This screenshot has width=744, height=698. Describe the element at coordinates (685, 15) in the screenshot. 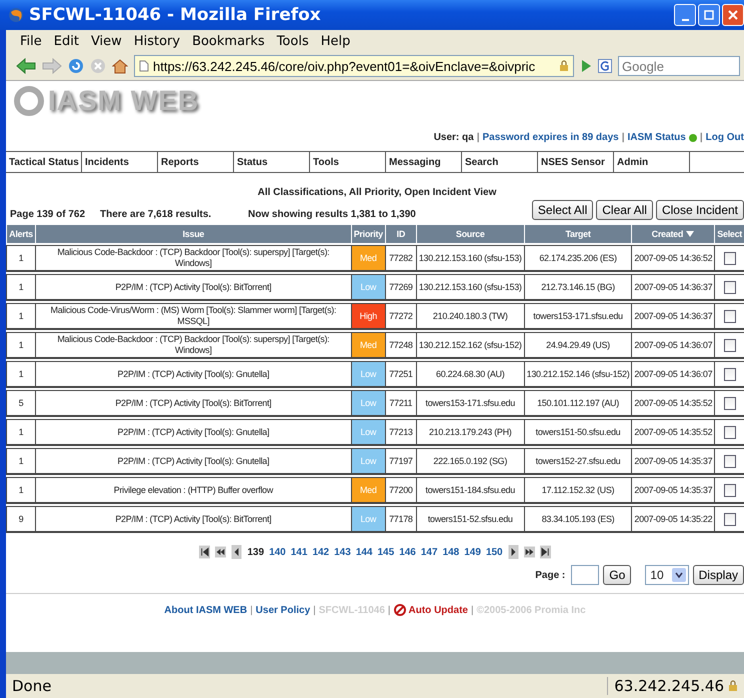

I see `minimize-button` at that location.